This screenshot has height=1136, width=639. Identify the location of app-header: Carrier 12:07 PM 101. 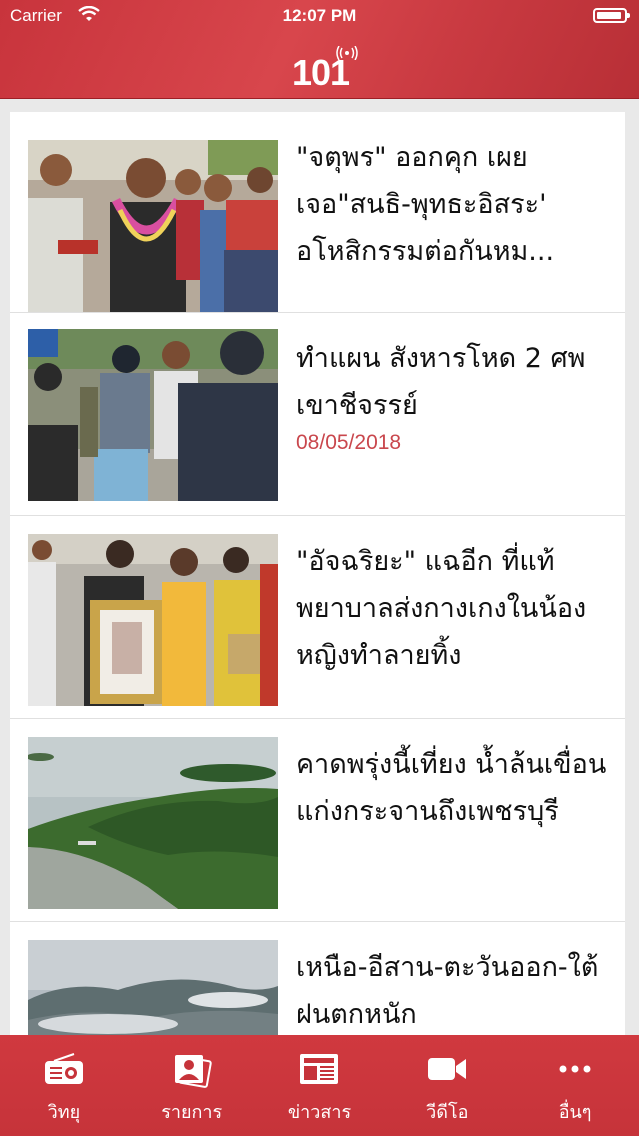
(319, 49).